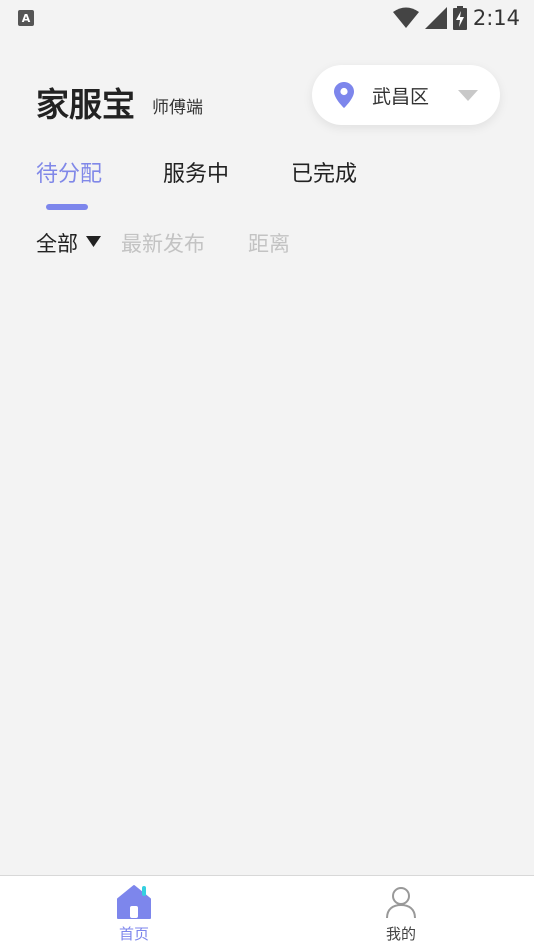 The width and height of the screenshot is (534, 950). I want to click on nav-mine: 我的, so click(401, 913).